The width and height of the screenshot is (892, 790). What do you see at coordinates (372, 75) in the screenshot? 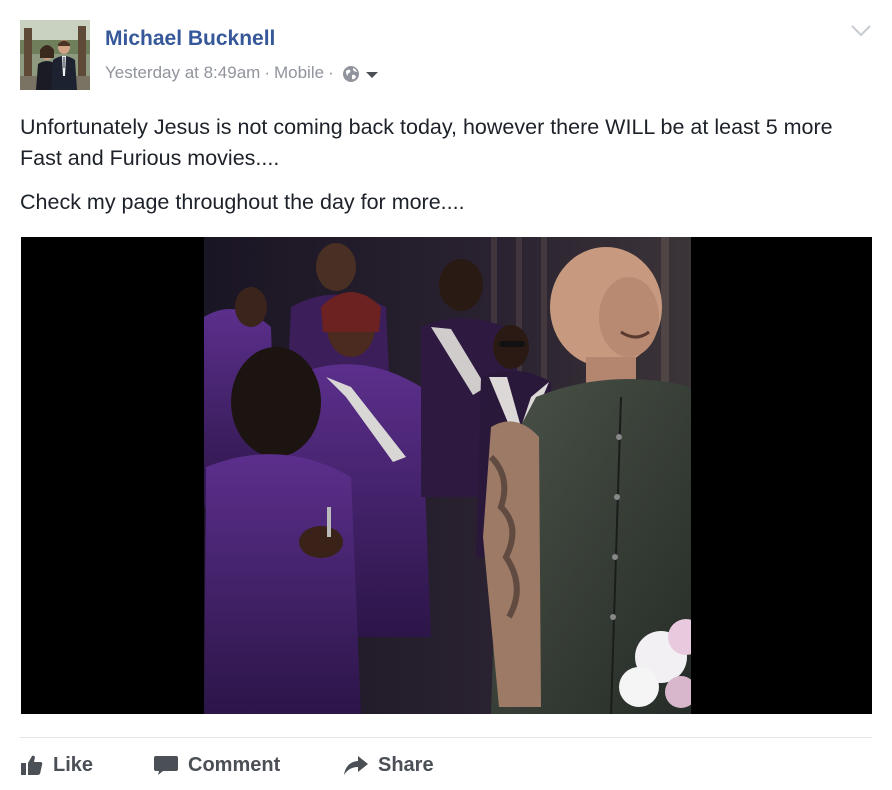
I see `privacy-dropdown-caret-icon` at bounding box center [372, 75].